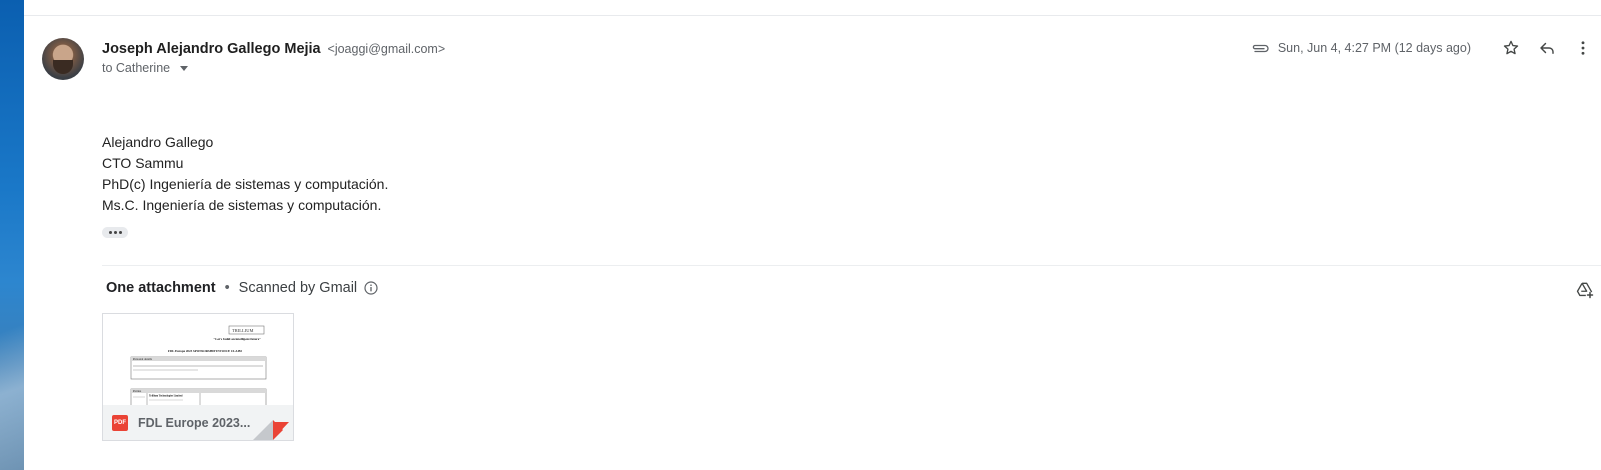  Describe the element at coordinates (211, 49) in the screenshot. I see `sender-name: Joseph Alejandro Gallego Mejia` at that location.